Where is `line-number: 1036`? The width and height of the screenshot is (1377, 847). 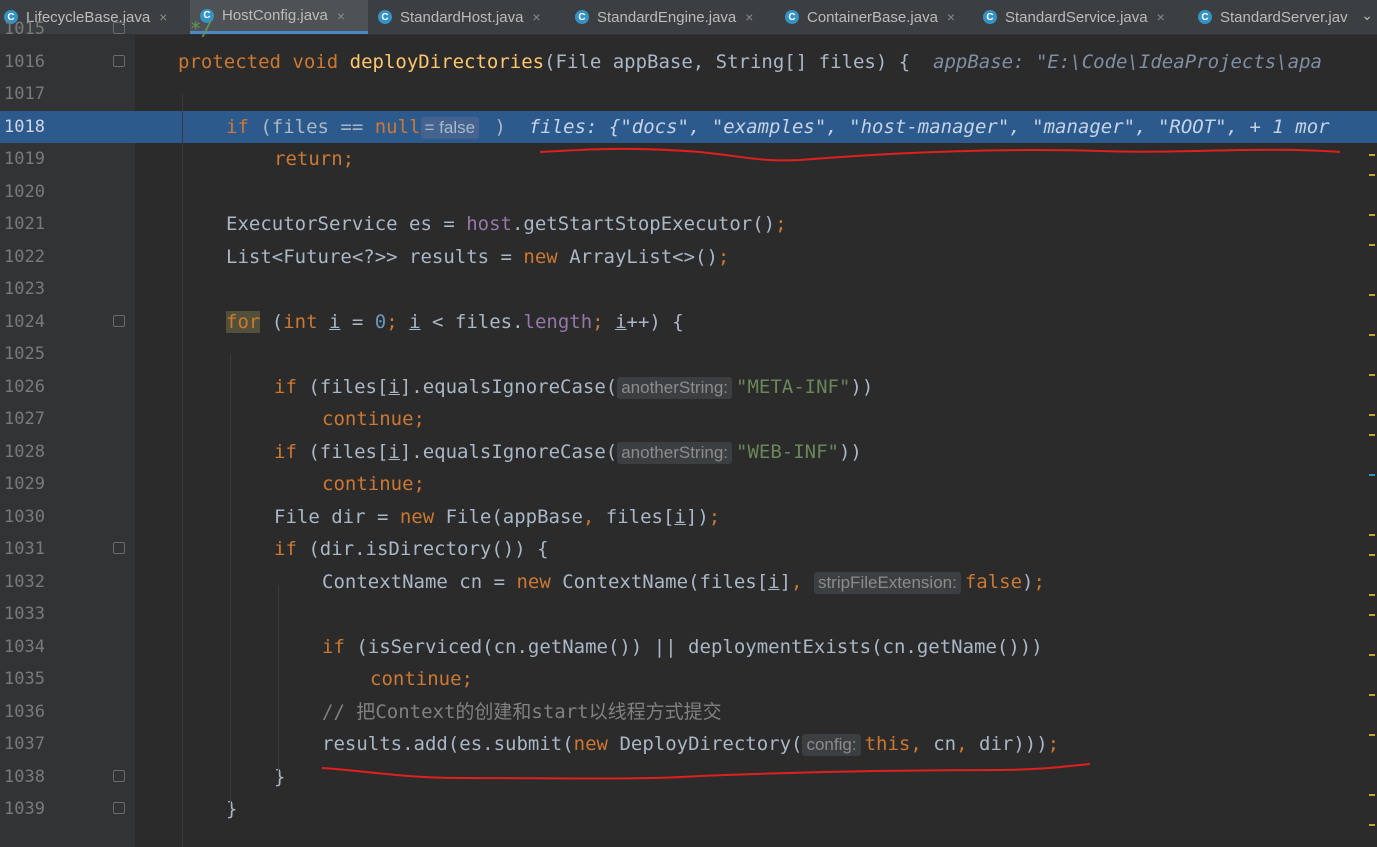
line-number: 1036 is located at coordinates (29, 712).